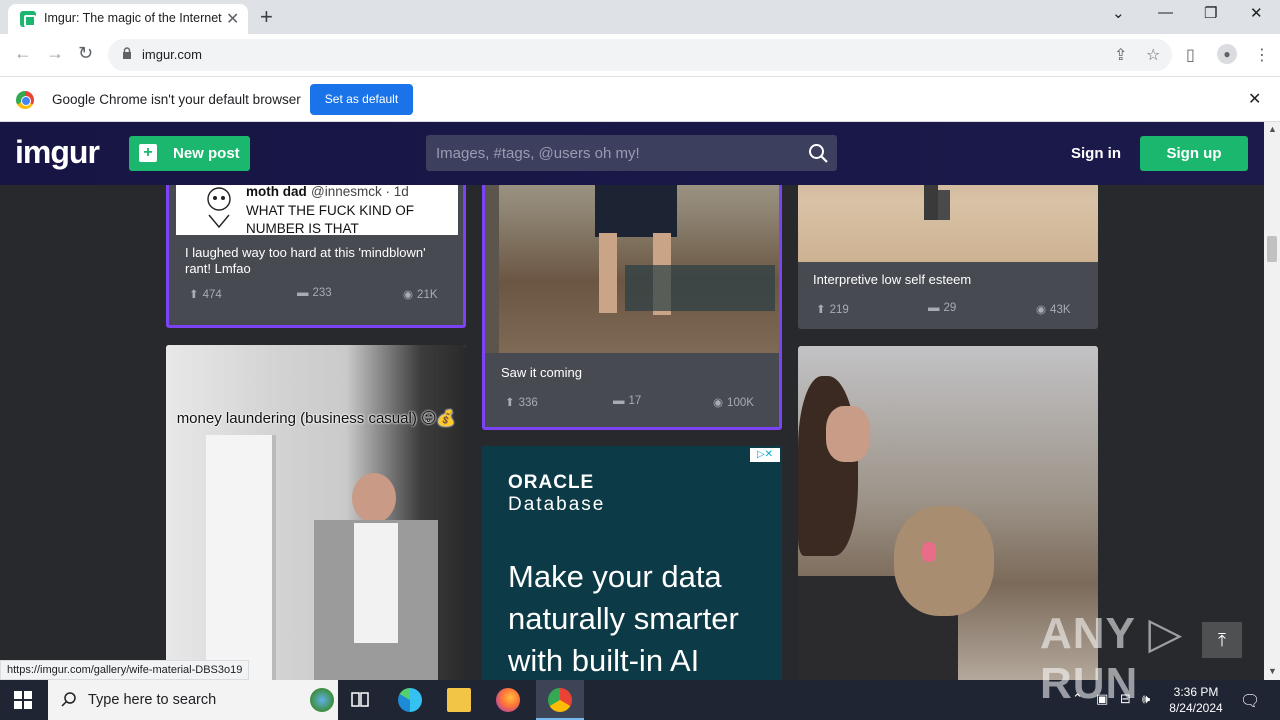 The image size is (1280, 720). I want to click on plus-icon: +, so click(148, 153).